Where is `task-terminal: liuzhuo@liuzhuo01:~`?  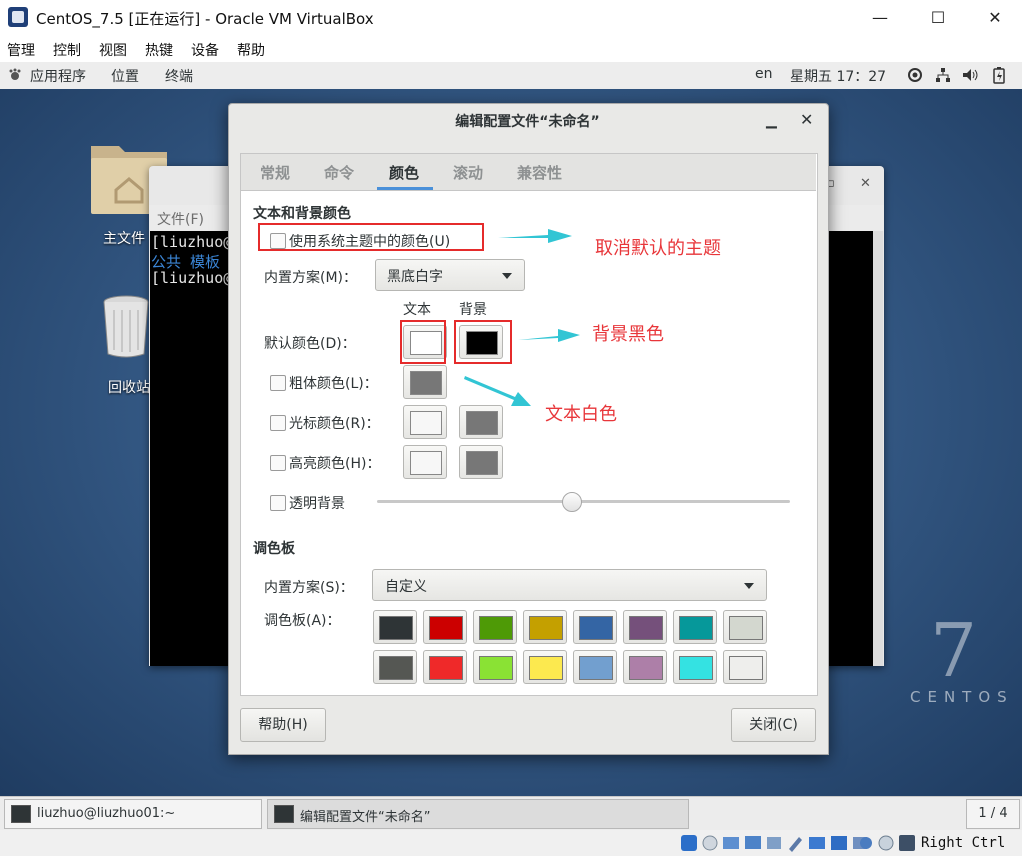
task-terminal: liuzhuo@liuzhuo01:~ is located at coordinates (133, 814).